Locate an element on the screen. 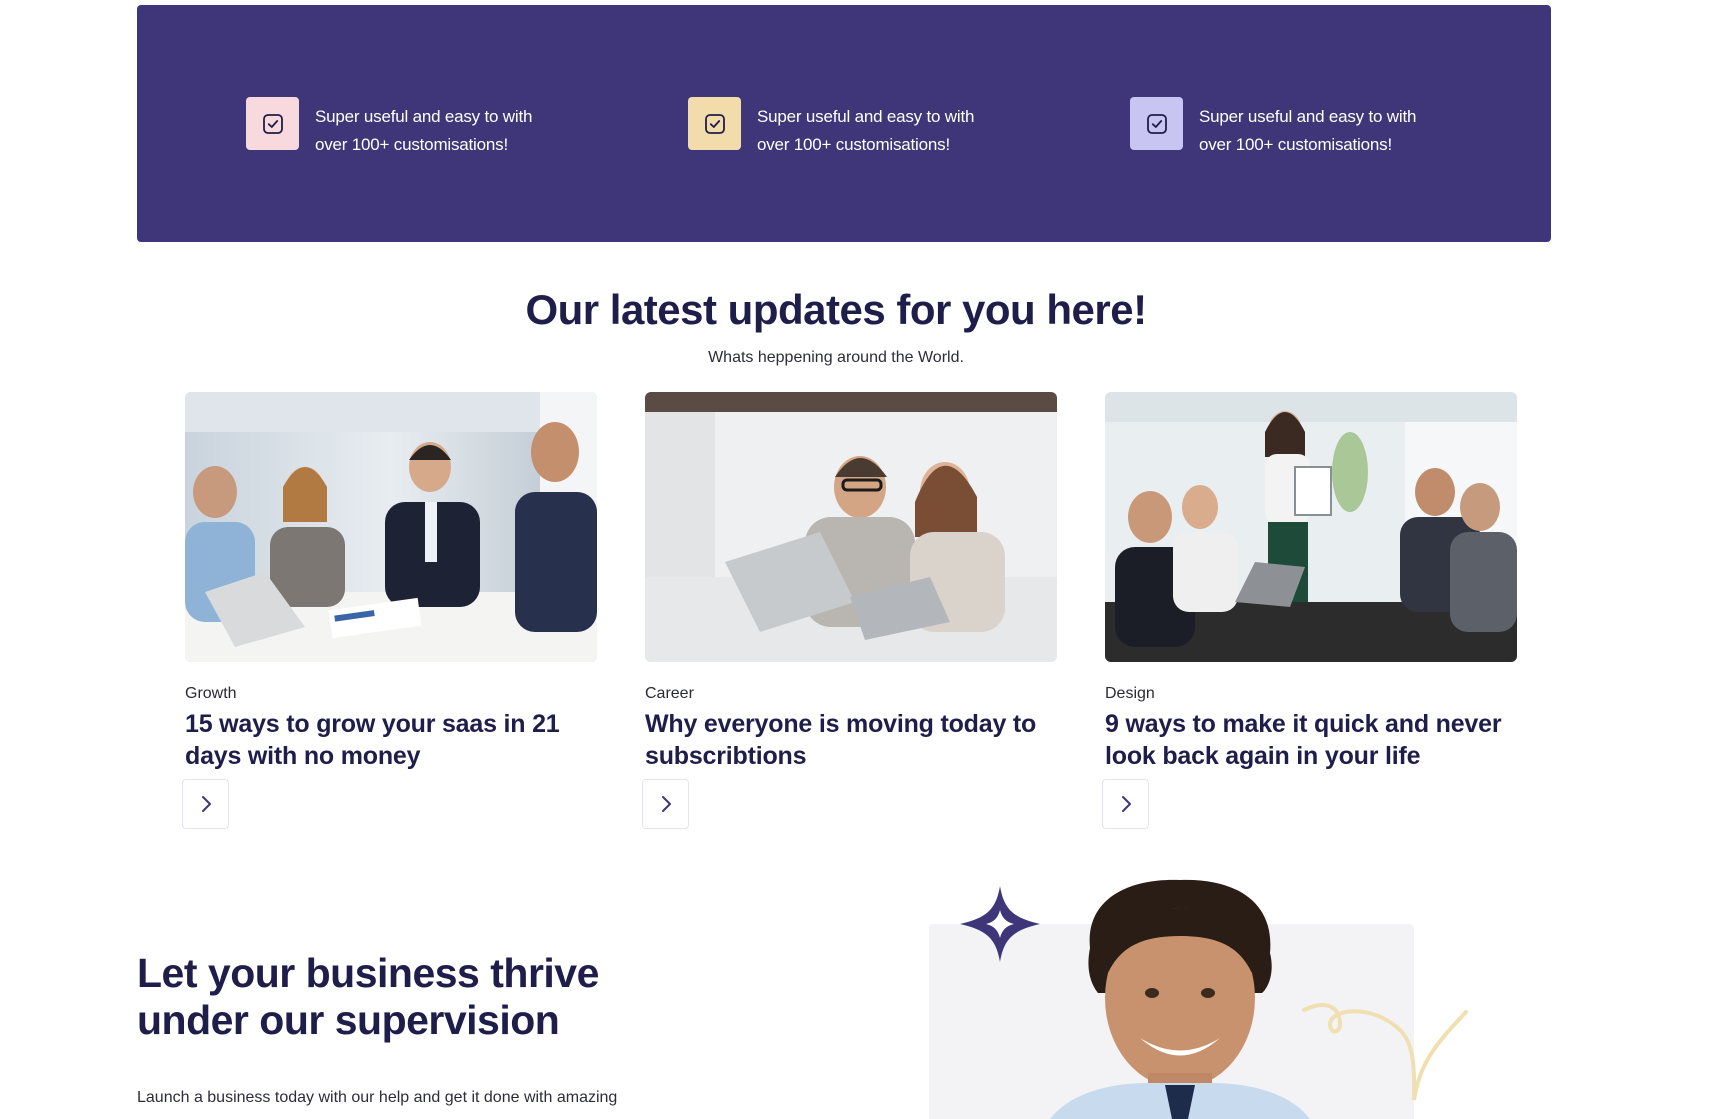 This screenshot has width=1736, height=1119. portrait-image is located at coordinates (1180, 999).